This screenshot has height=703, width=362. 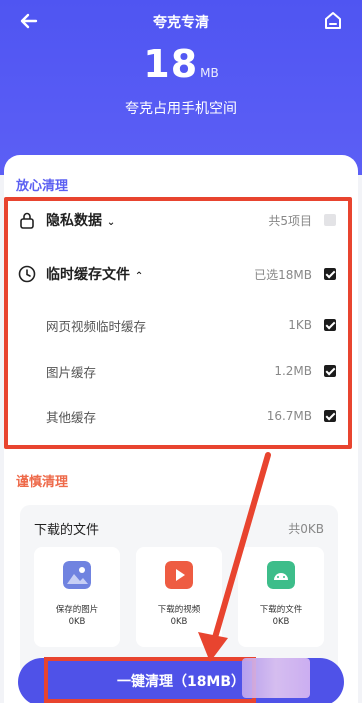 What do you see at coordinates (77, 622) in the screenshot?
I see `saved-images-size: 0KB` at bounding box center [77, 622].